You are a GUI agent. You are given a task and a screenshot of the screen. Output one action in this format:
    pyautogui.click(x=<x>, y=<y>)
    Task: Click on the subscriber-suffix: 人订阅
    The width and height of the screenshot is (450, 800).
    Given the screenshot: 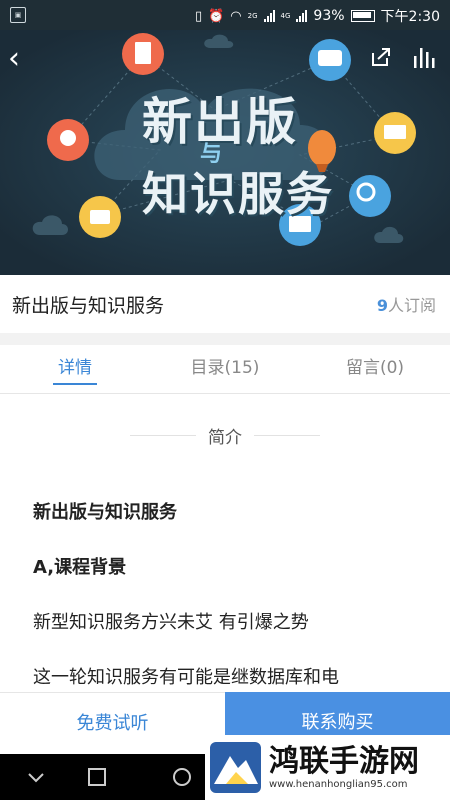 What is the action you would take?
    pyautogui.click(x=411, y=305)
    